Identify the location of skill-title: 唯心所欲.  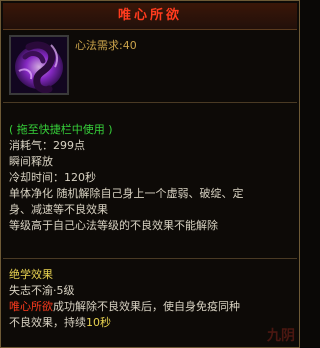
(150, 16).